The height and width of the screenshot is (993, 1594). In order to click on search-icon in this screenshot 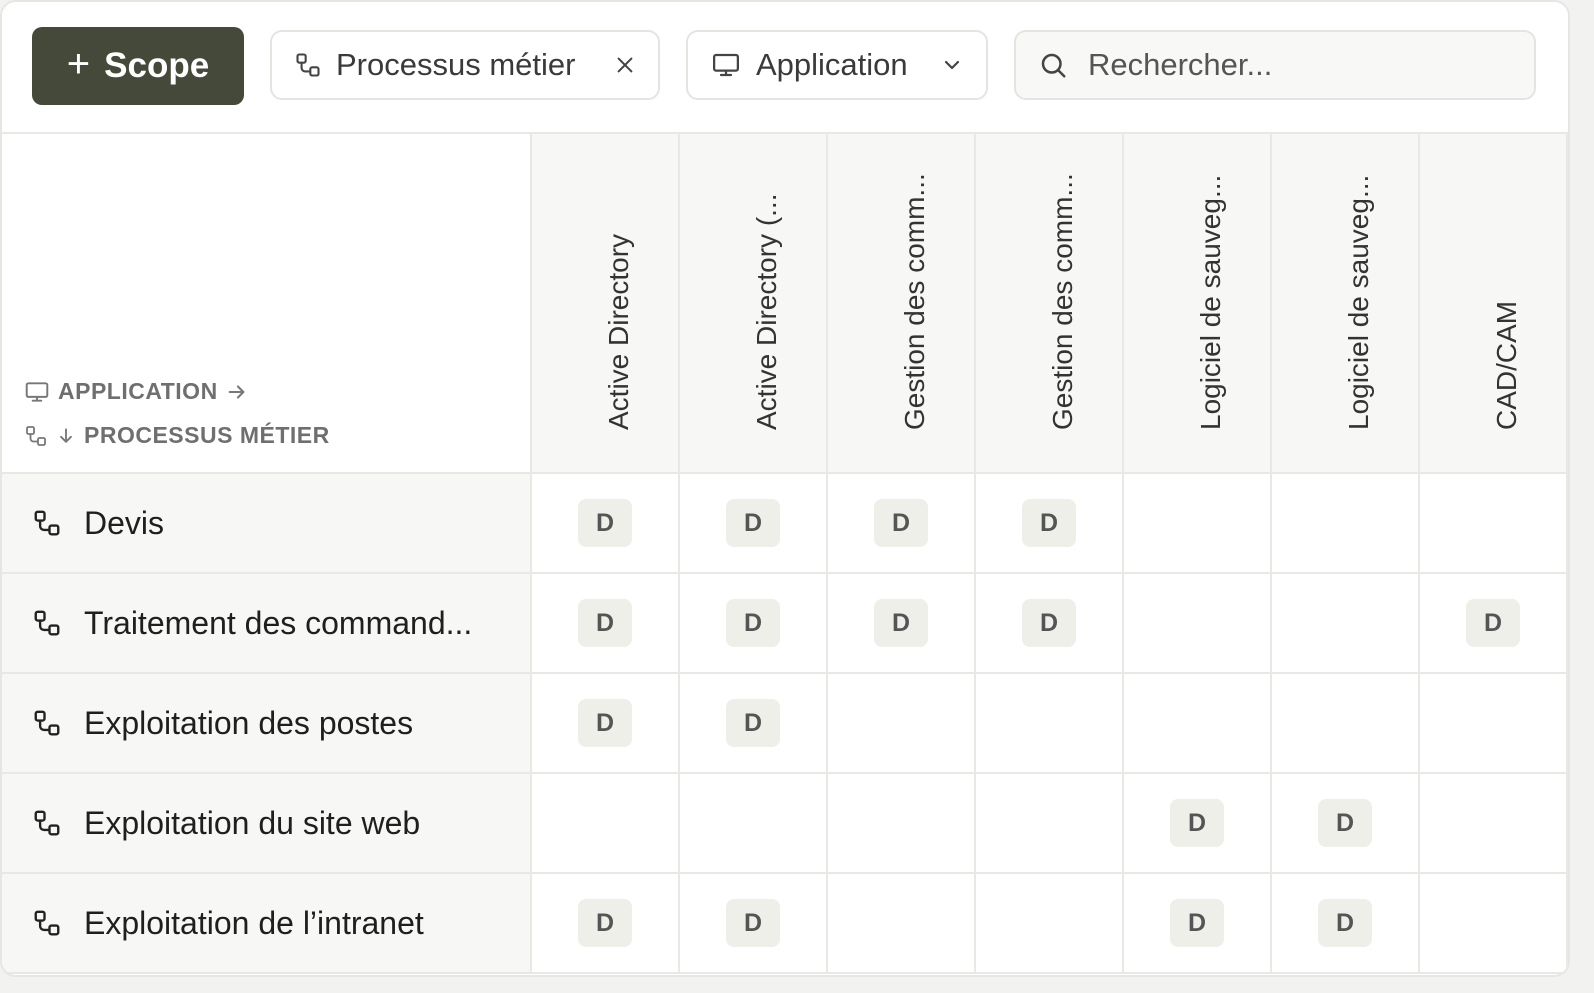, I will do `click(1053, 65)`.